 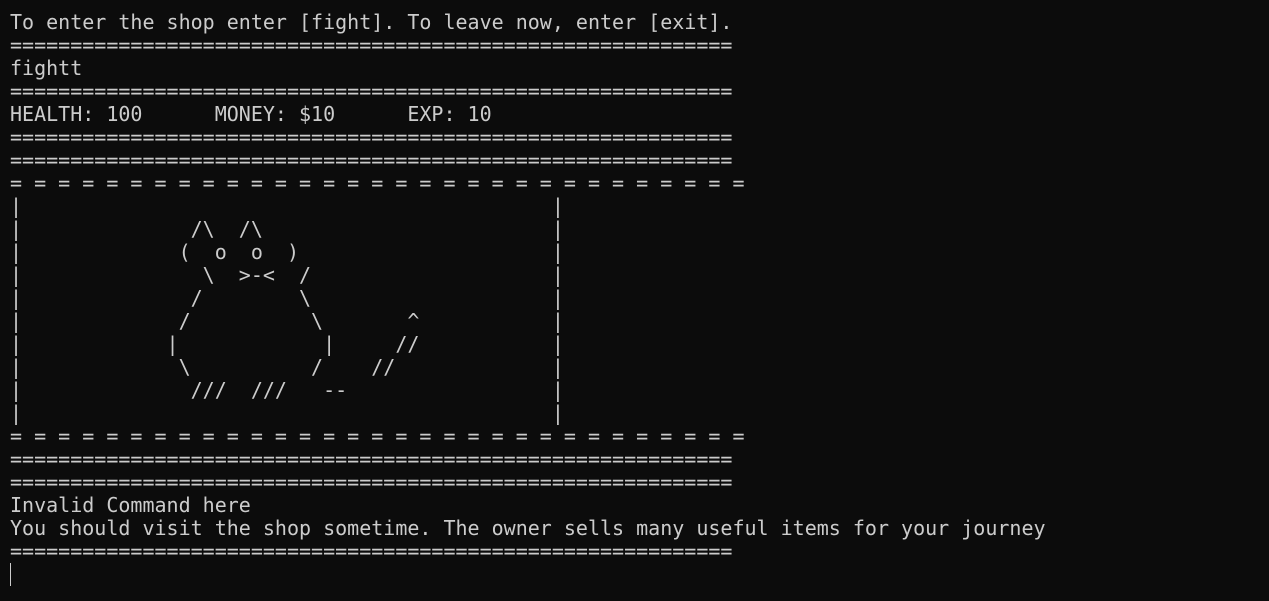 What do you see at coordinates (251, 114) in the screenshot?
I see `status-line: HEALTH: 100 MONEY: $10 EXP: 10` at bounding box center [251, 114].